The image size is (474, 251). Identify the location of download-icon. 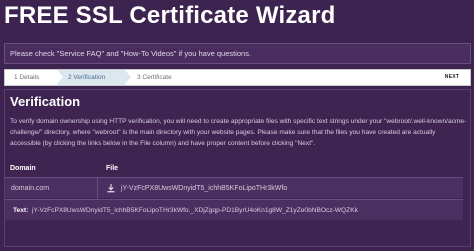
(111, 188).